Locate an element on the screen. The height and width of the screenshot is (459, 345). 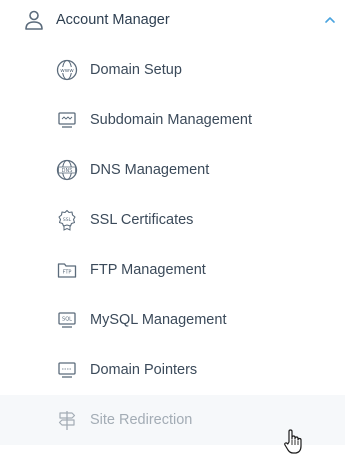
menu-item-domain-setup: www Domain Setup is located at coordinates (172, 70).